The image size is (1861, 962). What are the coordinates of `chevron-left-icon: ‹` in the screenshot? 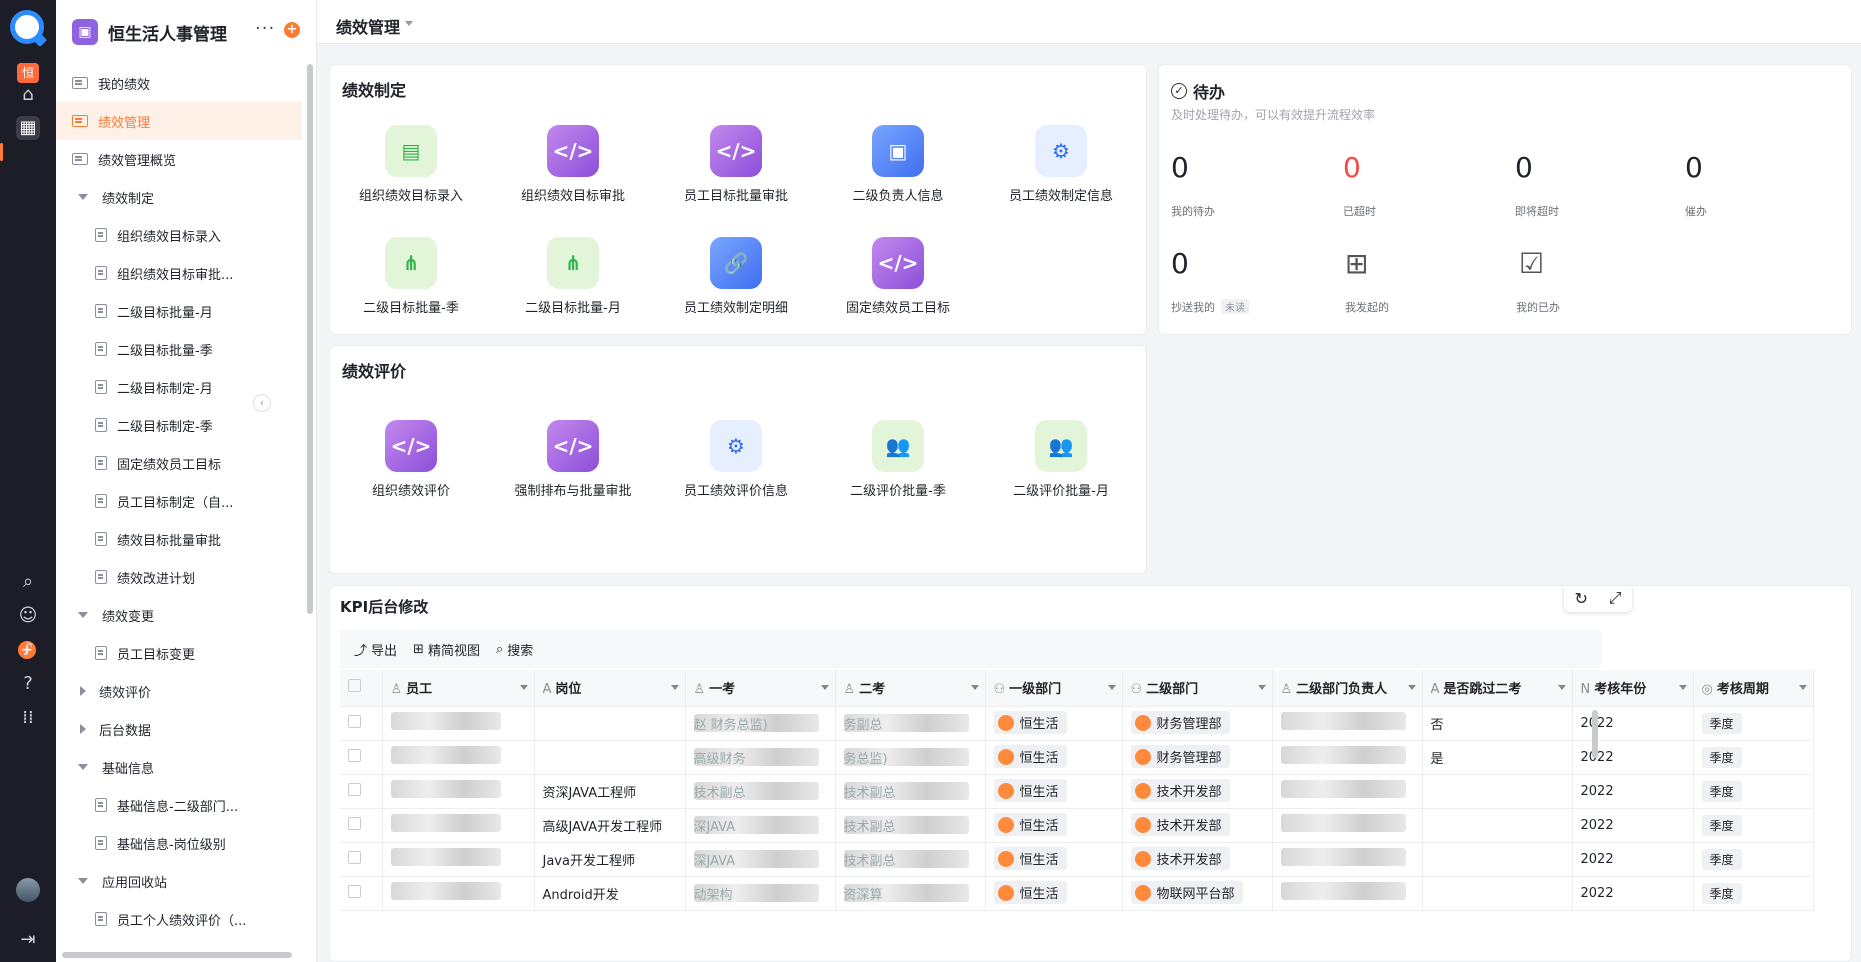 It's located at (262, 403).